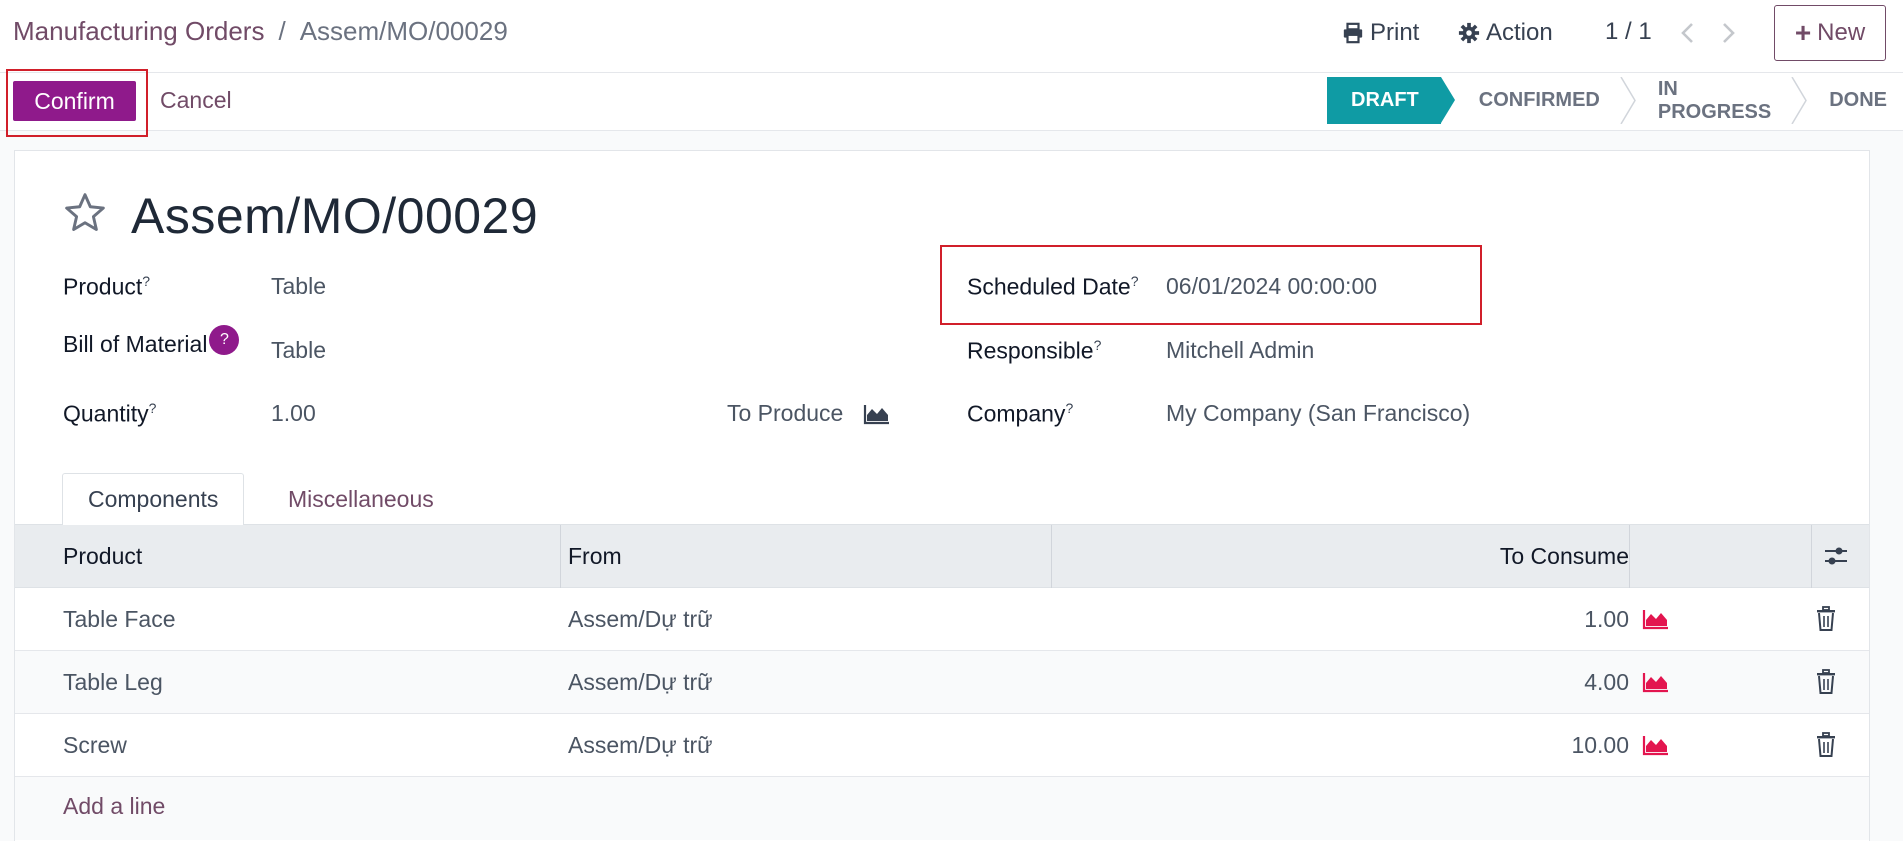 The width and height of the screenshot is (1903, 841). Describe the element at coordinates (110, 413) in the screenshot. I see `quantity-label: Quantity?` at that location.